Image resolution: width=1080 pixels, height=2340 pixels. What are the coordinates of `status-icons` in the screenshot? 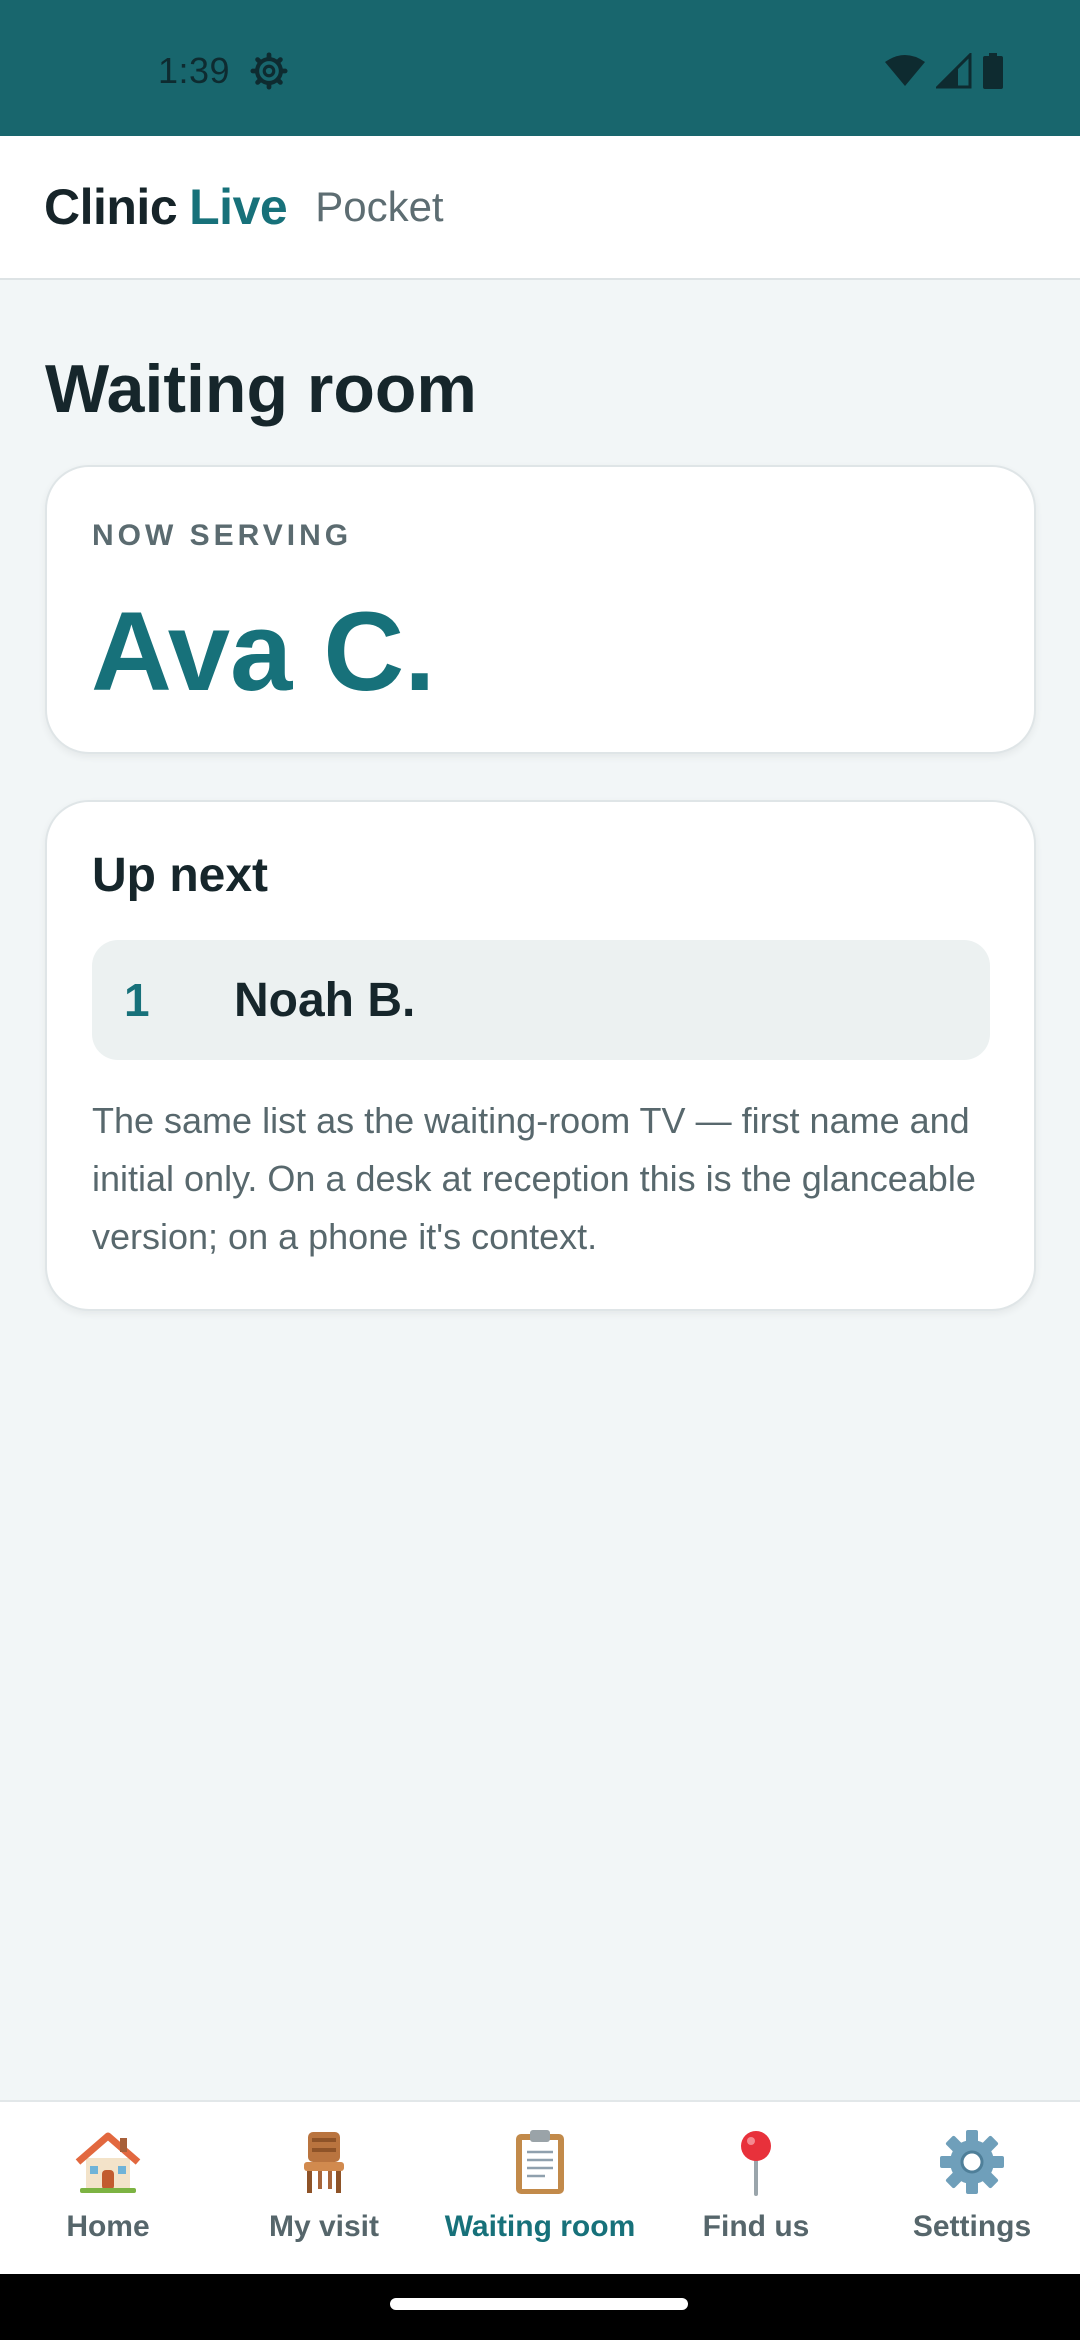 It's located at (944, 71).